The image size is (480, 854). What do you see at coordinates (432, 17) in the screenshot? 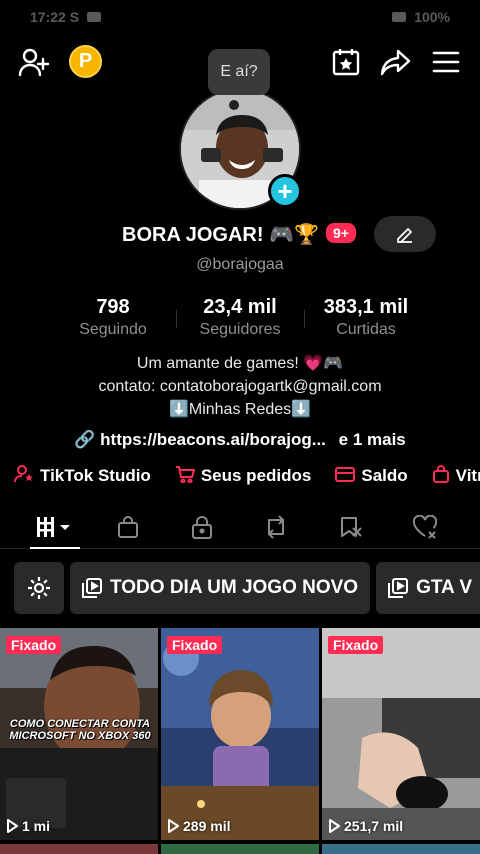
I see `status-battery: 100%` at bounding box center [432, 17].